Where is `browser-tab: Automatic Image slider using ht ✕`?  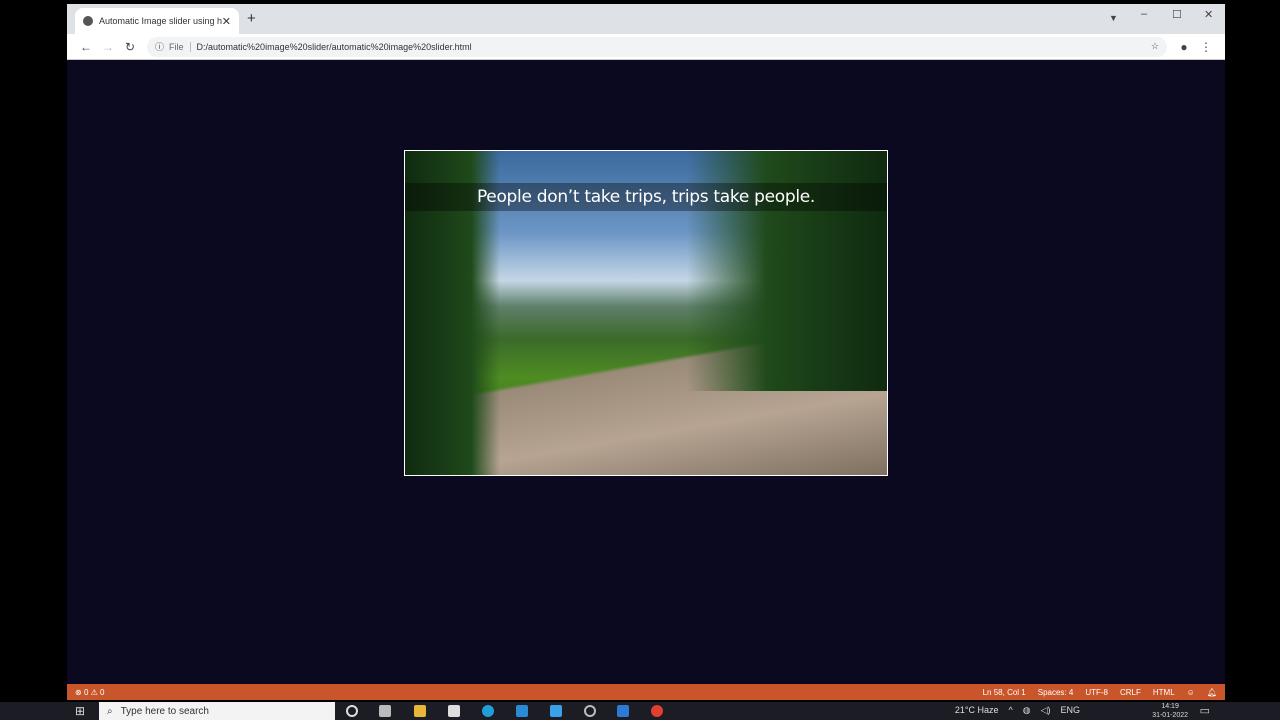 browser-tab: Automatic Image slider using ht ✕ is located at coordinates (157, 21).